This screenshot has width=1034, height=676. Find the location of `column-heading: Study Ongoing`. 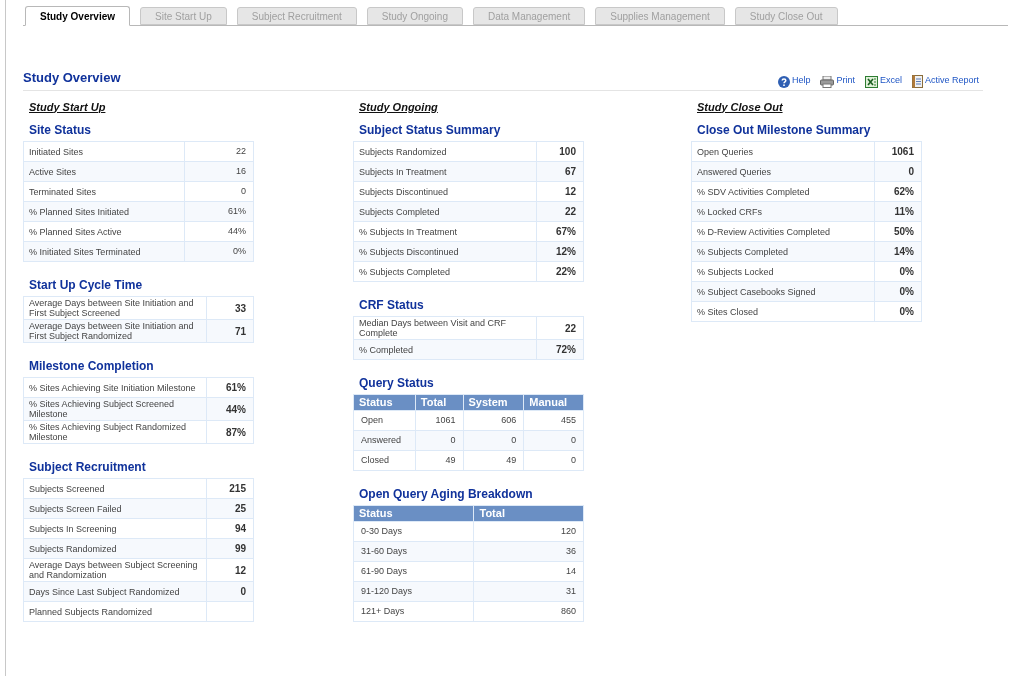

column-heading: Study Ongoing is located at coordinates (398, 107).